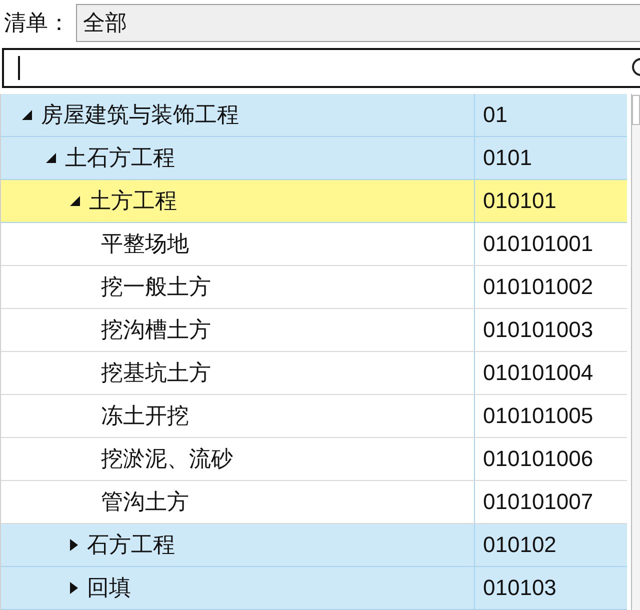  What do you see at coordinates (145, 245) in the screenshot?
I see `item-name: 平整场地` at bounding box center [145, 245].